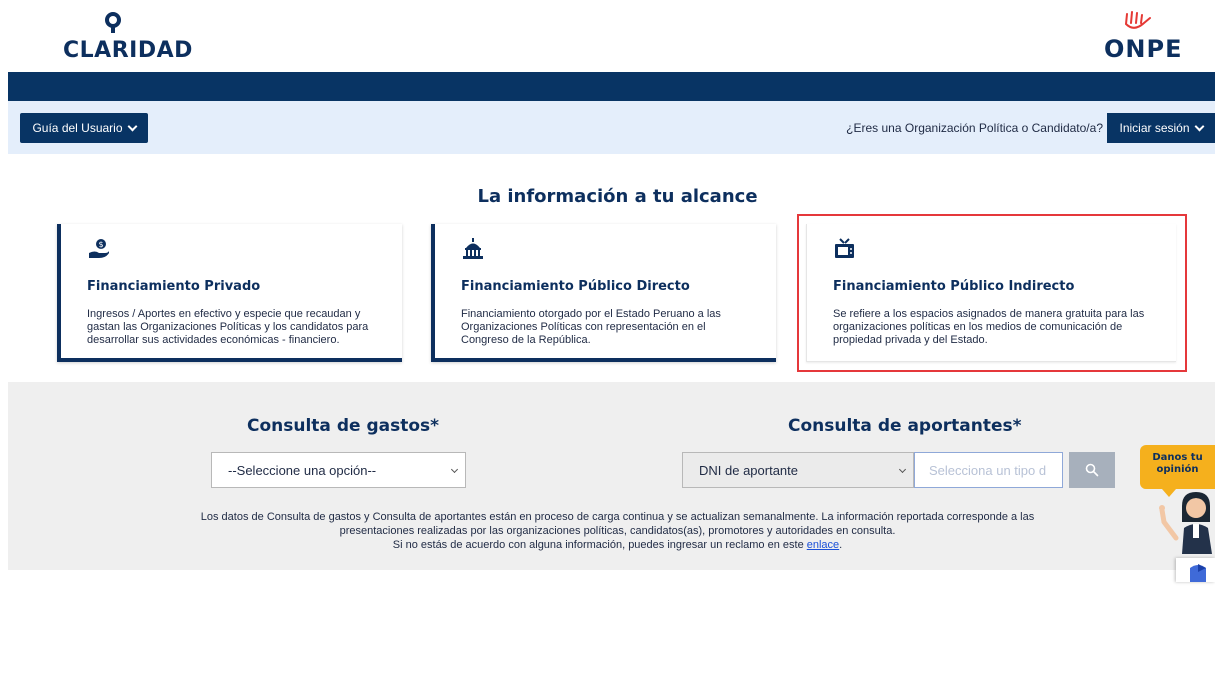 This screenshot has height=680, width=1215. What do you see at coordinates (1143, 49) in the screenshot?
I see `onpe-logo-text: ONPE` at bounding box center [1143, 49].